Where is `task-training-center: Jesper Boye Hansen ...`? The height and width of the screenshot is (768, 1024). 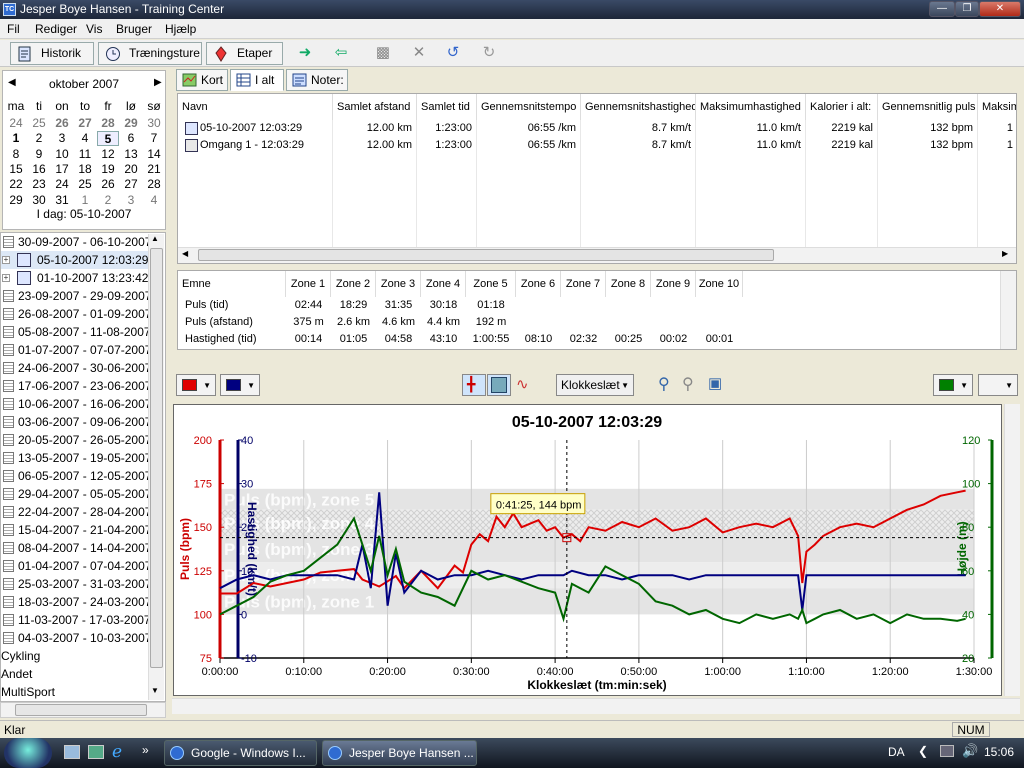 task-training-center: Jesper Boye Hansen ... is located at coordinates (399, 753).